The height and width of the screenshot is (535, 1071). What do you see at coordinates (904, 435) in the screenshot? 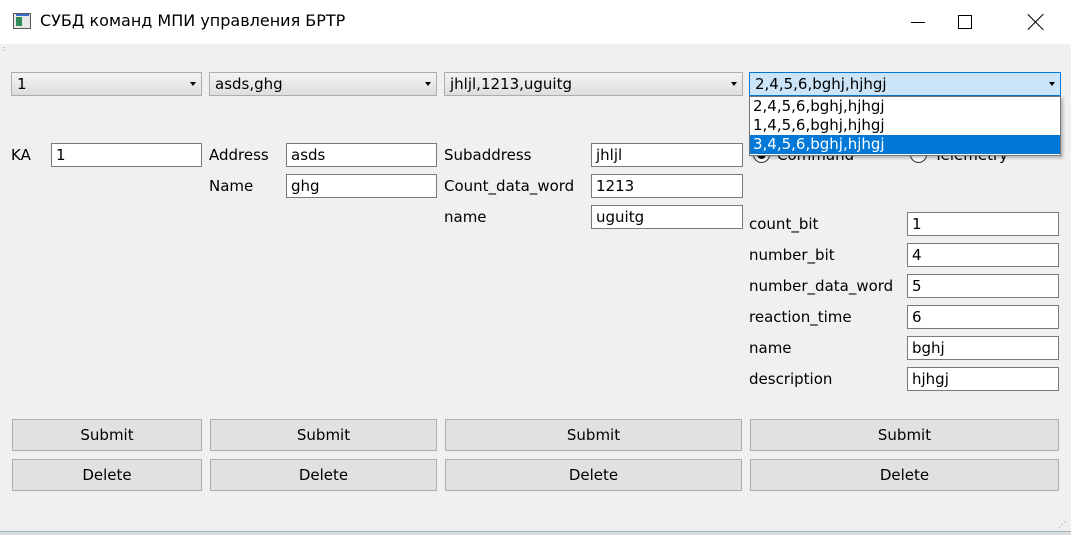
I see `submit-command-button: Submit` at bounding box center [904, 435].